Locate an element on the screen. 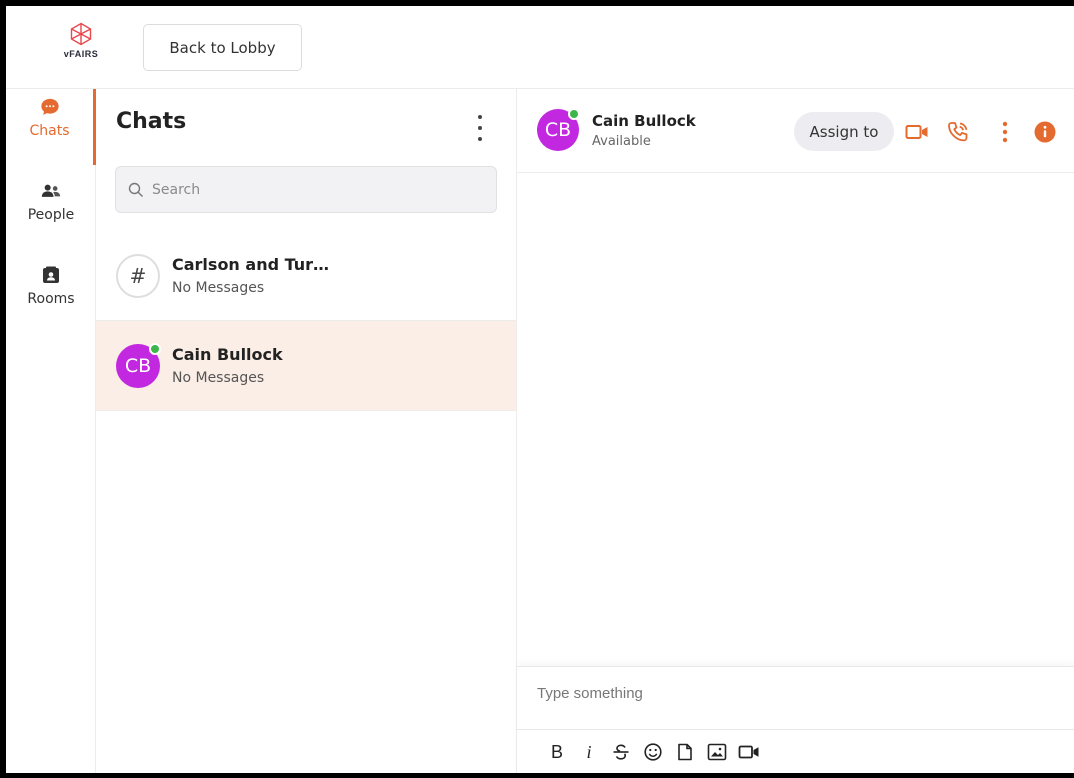 Image resolution: width=1074 pixels, height=778 pixels. rail-label-chats: Chats is located at coordinates (49, 131).